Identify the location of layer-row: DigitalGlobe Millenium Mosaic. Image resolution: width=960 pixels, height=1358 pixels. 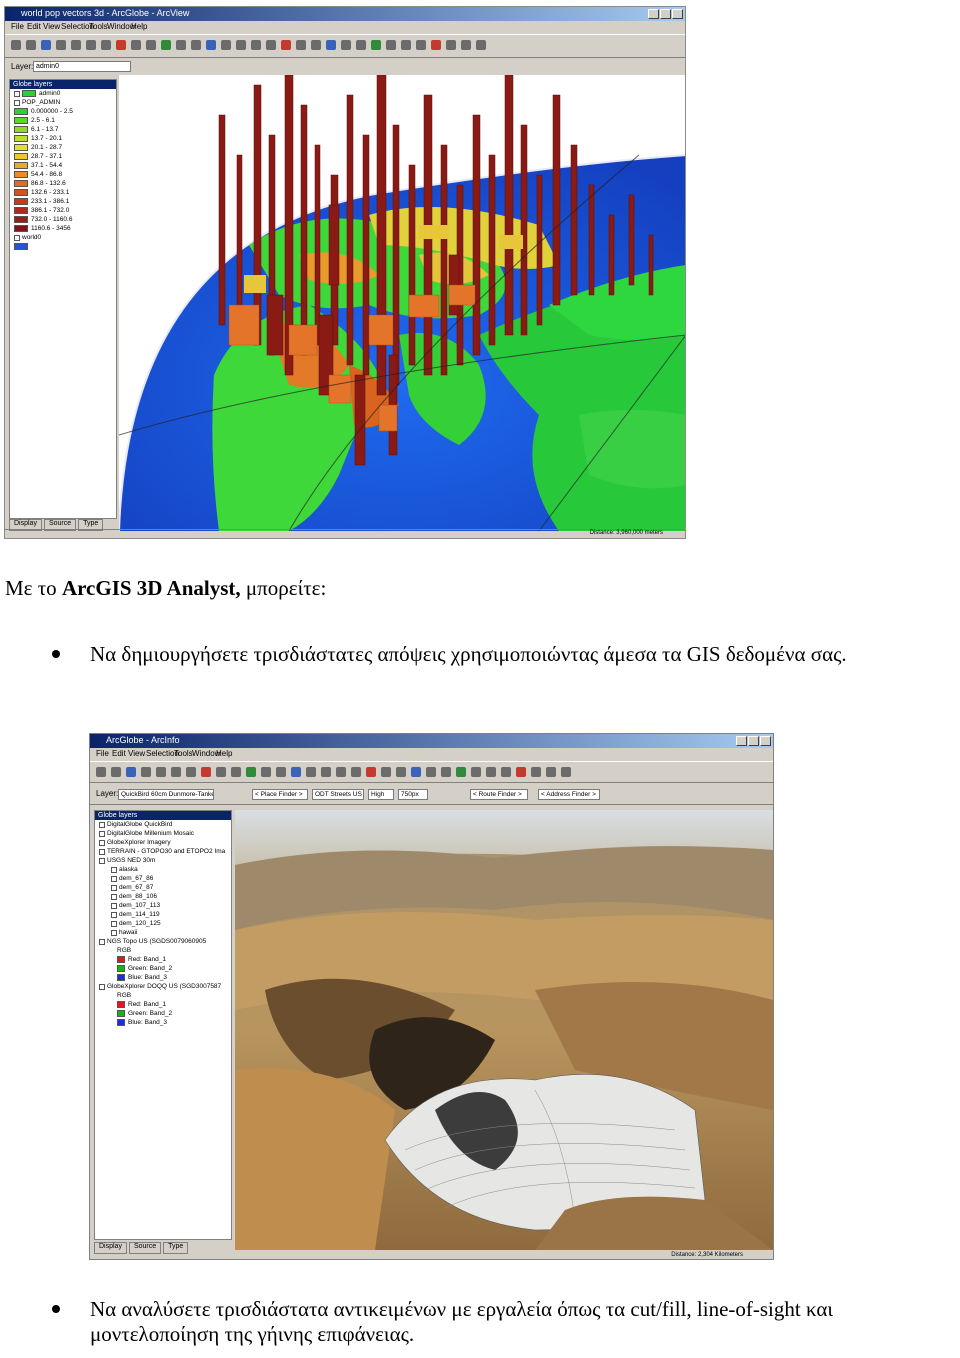
(165, 833).